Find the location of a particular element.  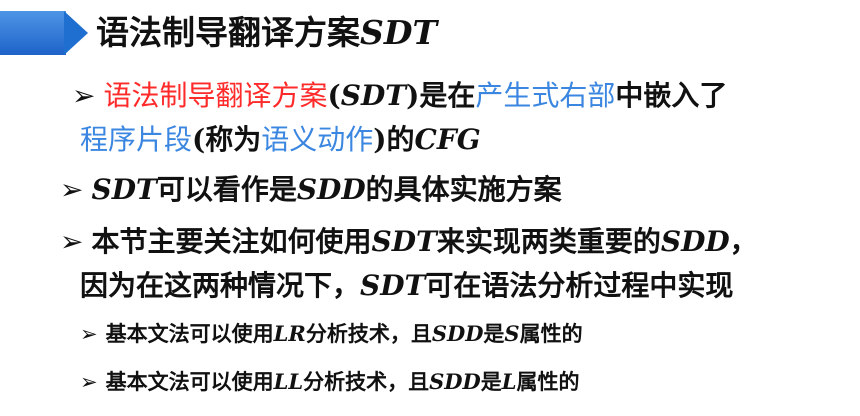

abbr-ll: LL is located at coordinates (288, 381).